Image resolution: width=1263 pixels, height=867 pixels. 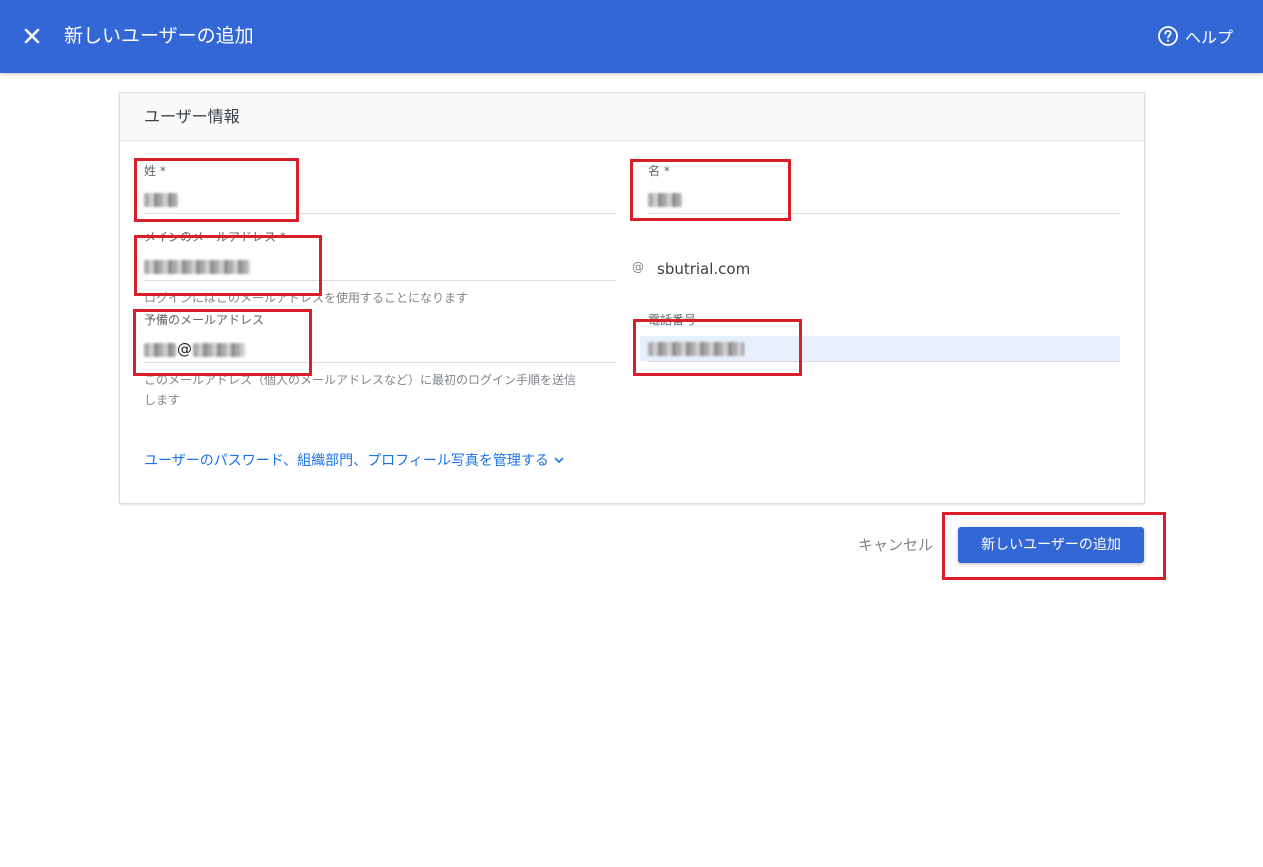 I want to click on help-circle-icon, so click(x=1168, y=36).